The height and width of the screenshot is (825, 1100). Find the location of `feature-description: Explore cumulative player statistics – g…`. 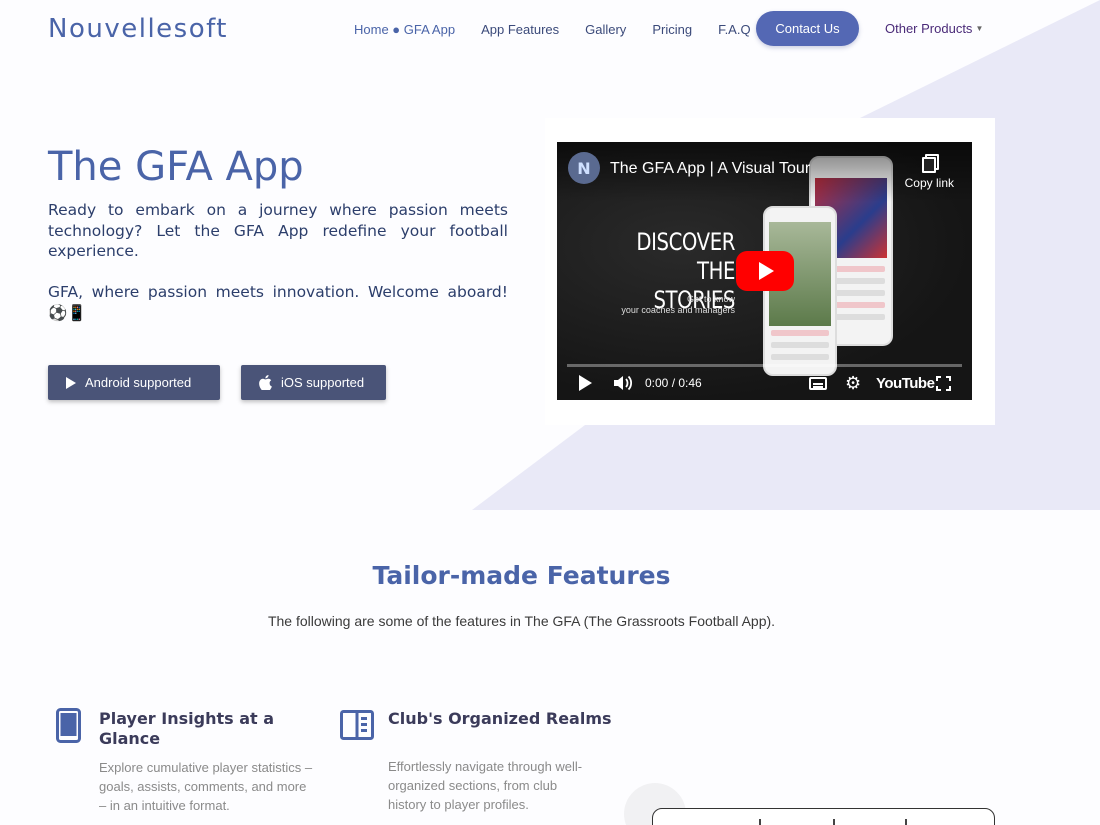

feature-description: Explore cumulative player statistics – g… is located at coordinates (206, 786).